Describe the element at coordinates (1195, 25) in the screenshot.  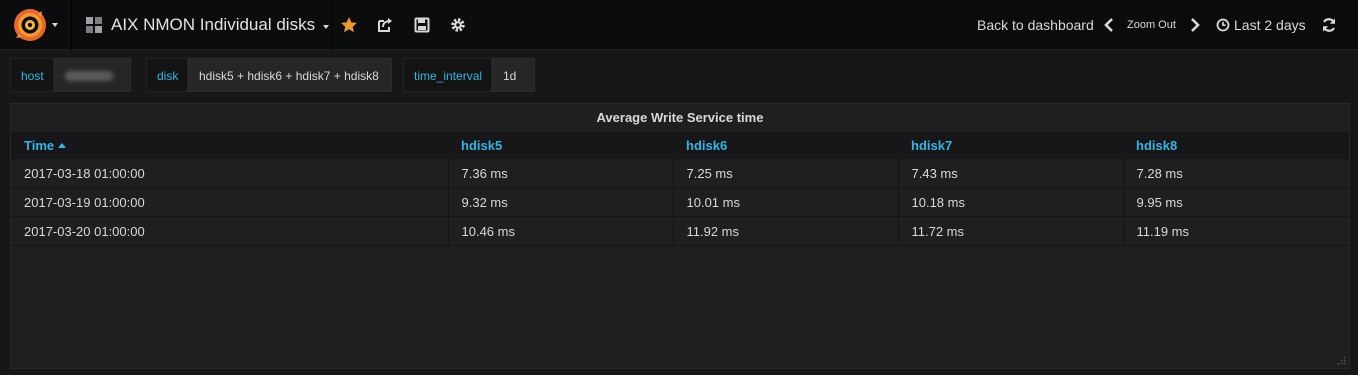
I see `chevron-right-icon` at that location.